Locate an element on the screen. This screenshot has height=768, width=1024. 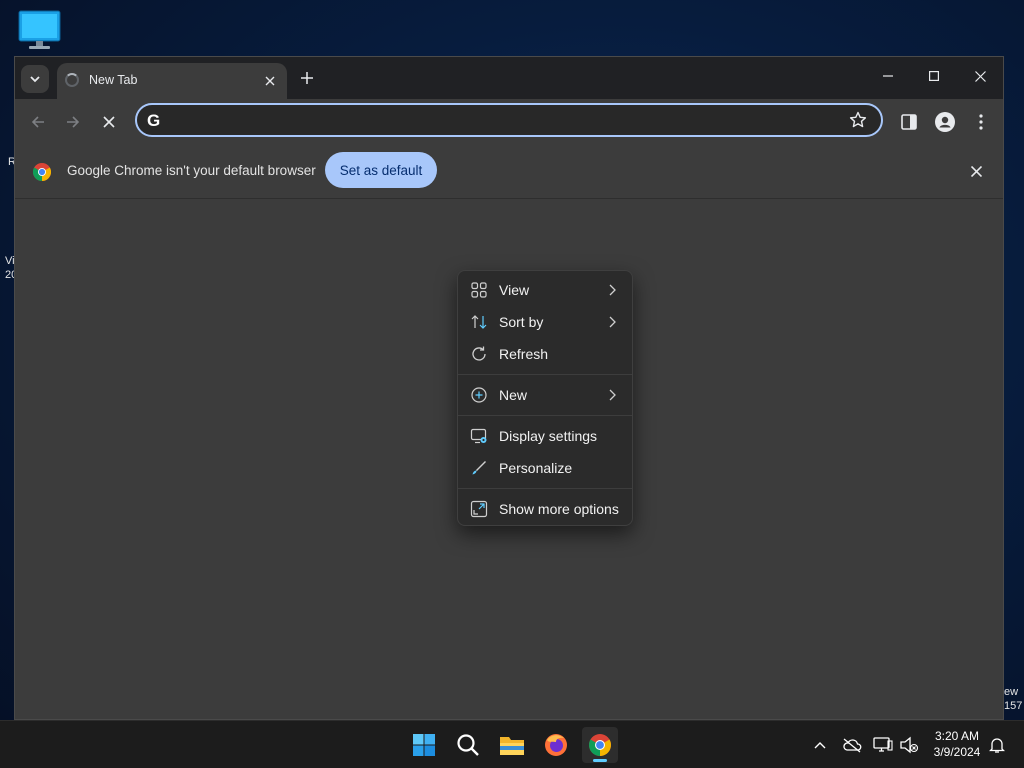
grid-icon is located at coordinates (479, 290).